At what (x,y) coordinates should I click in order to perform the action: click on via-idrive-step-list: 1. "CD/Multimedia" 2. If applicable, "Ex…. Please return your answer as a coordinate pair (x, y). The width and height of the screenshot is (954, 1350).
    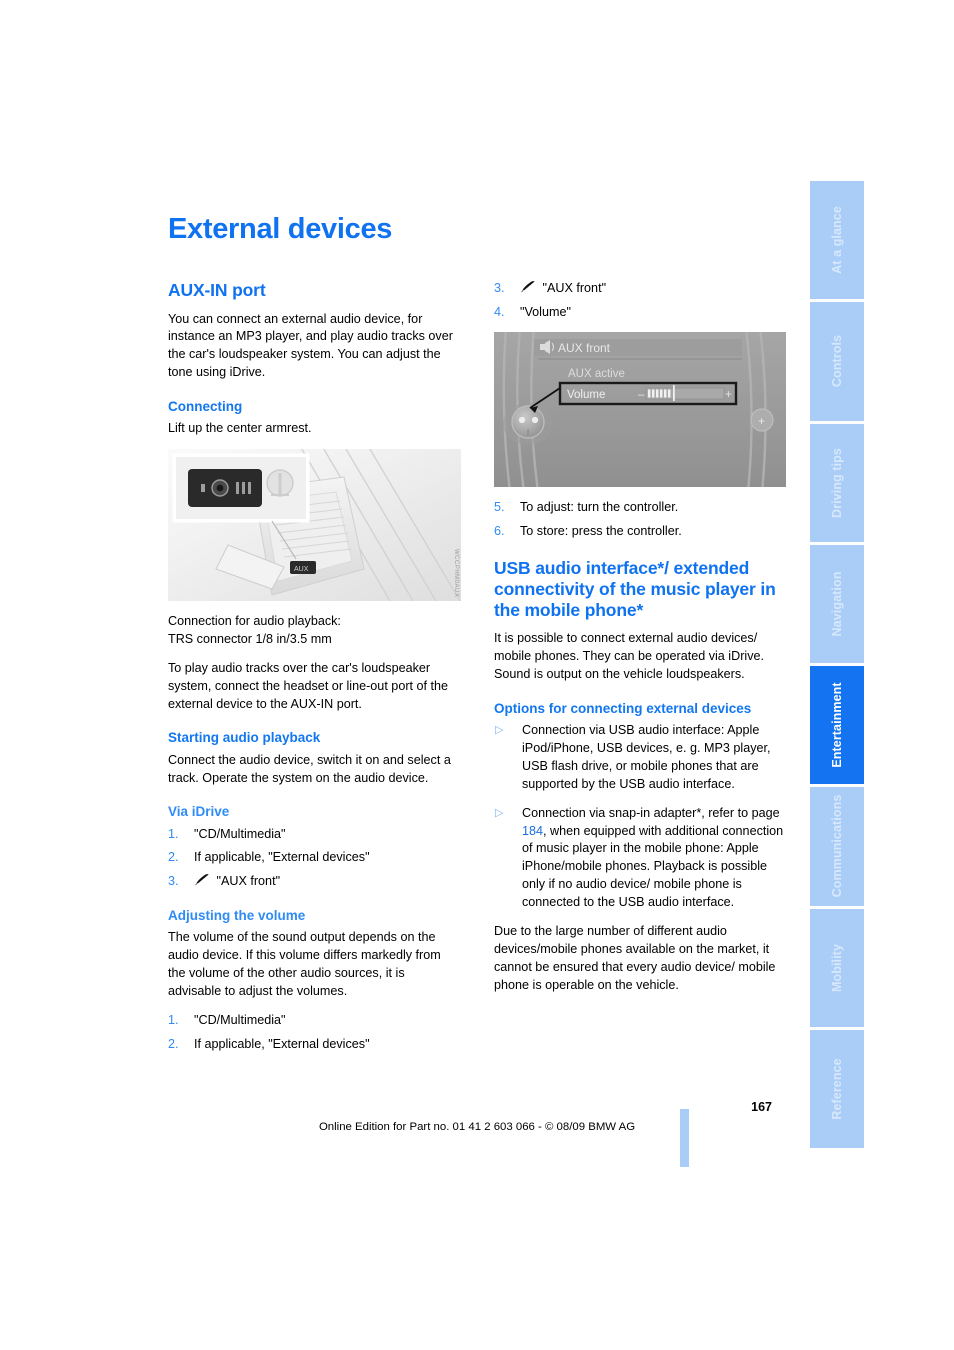
    Looking at the image, I should click on (314, 859).